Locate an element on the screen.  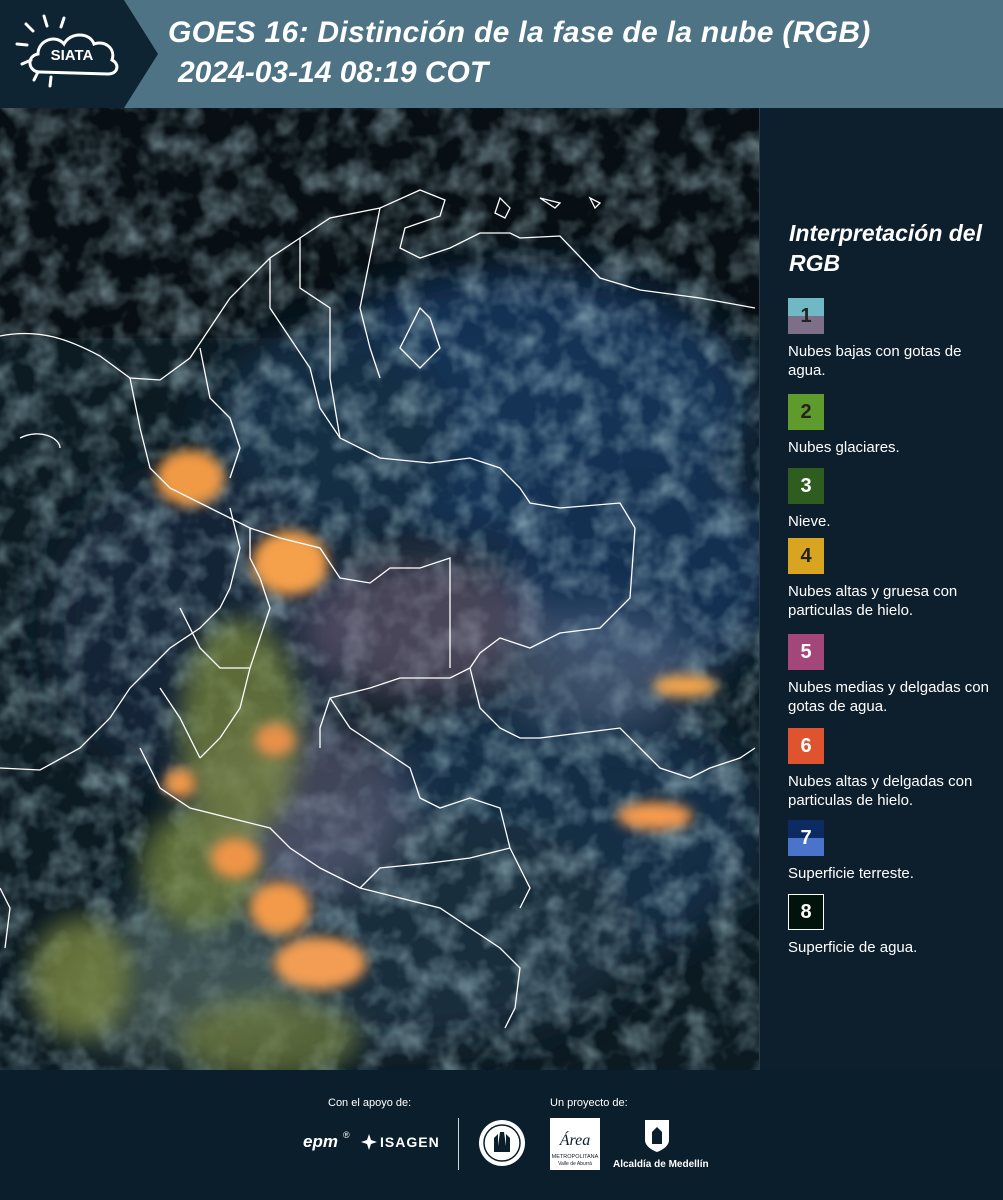
legend-swatch-4: 4 is located at coordinates (806, 556).